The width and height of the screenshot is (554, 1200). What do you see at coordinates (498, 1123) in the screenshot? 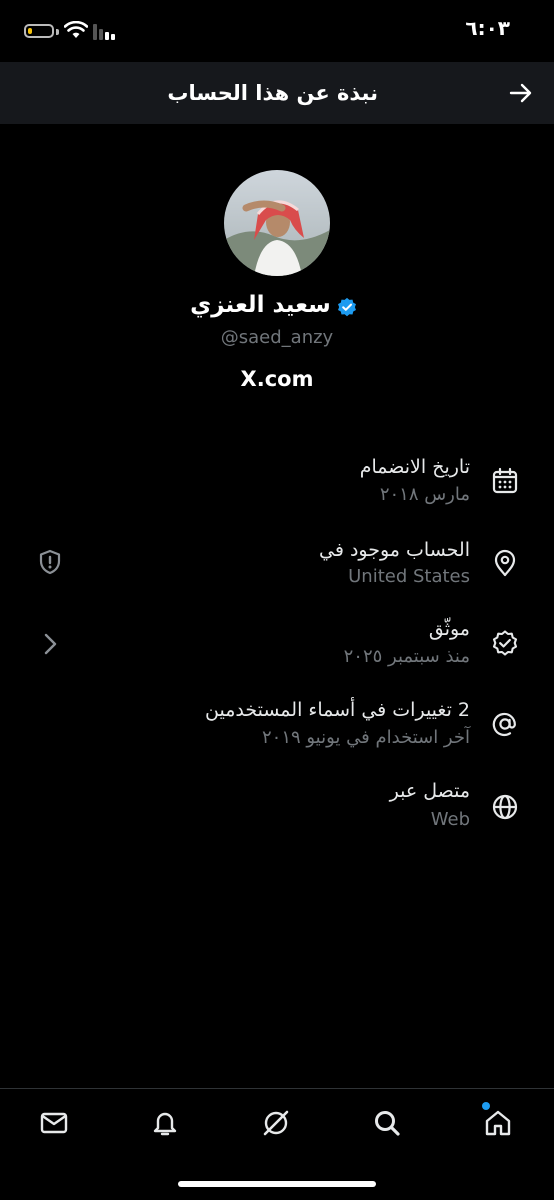
I see `home-icon` at bounding box center [498, 1123].